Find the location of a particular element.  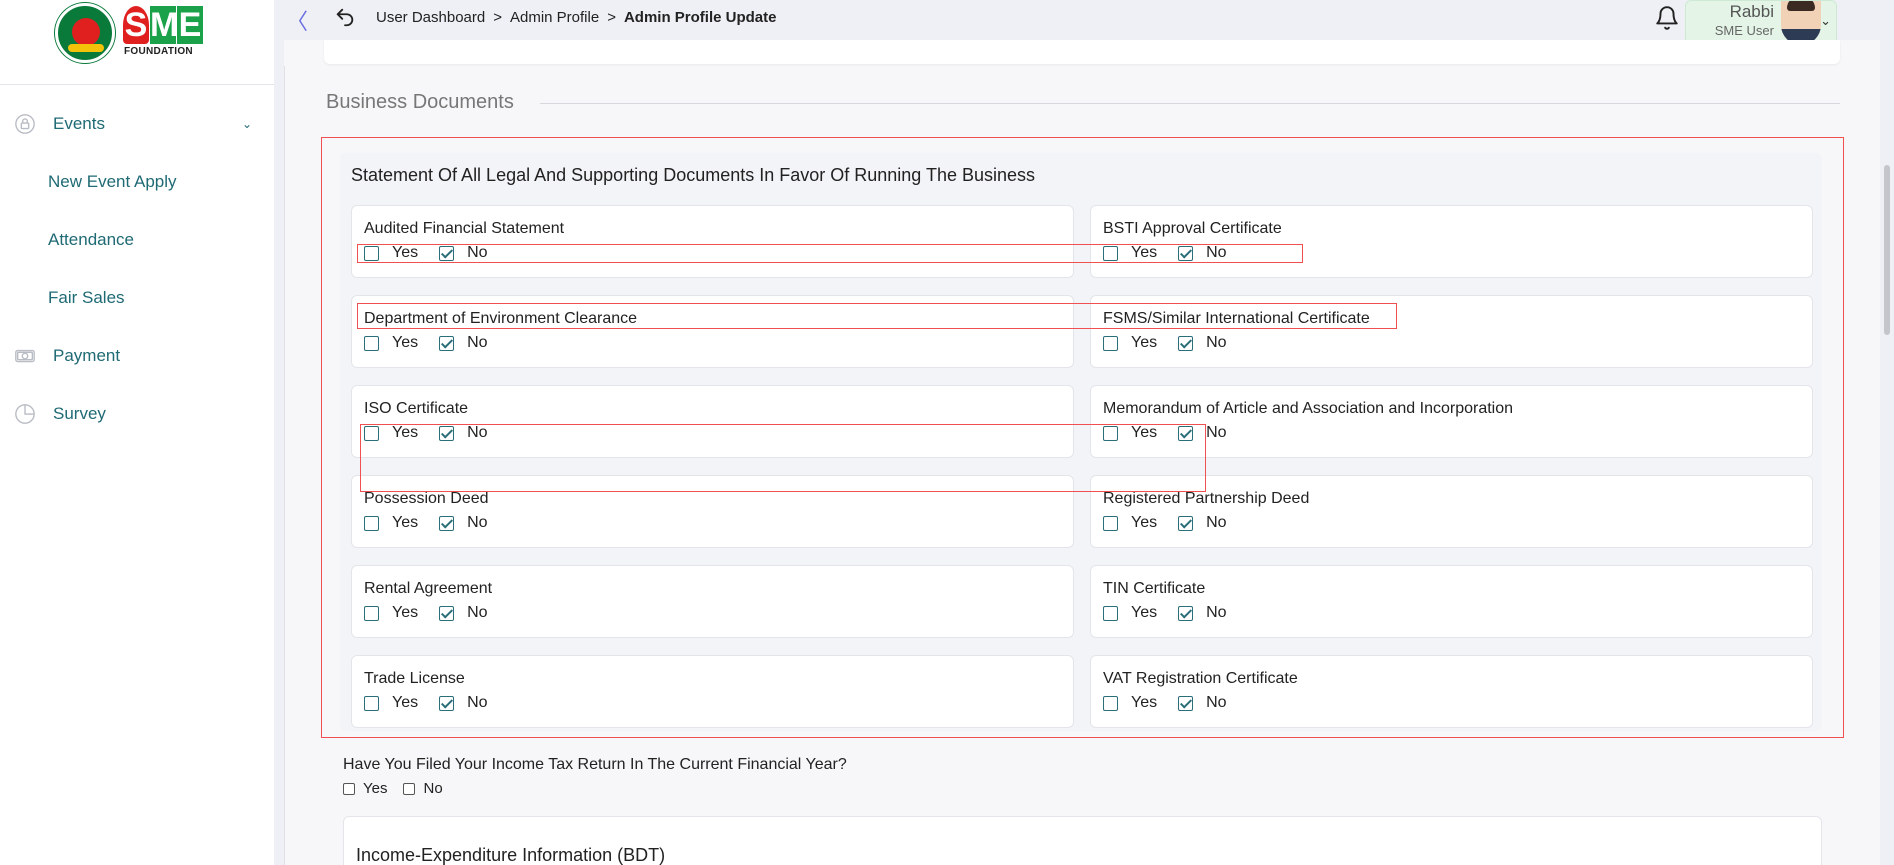

document-label: TIN Certificate is located at coordinates (1154, 588).